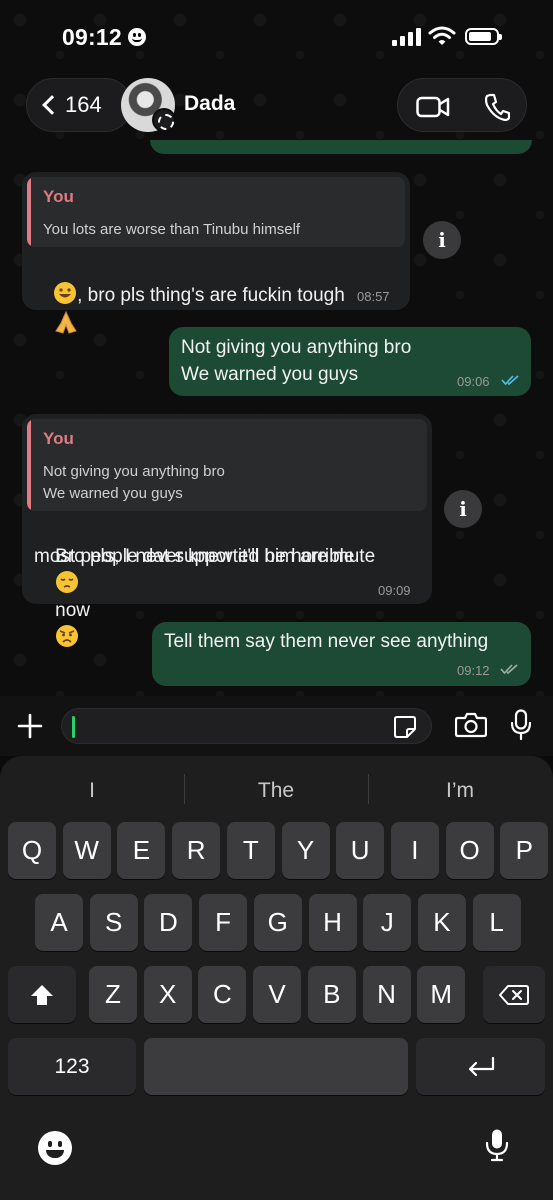 This screenshot has width=553, height=1200. What do you see at coordinates (441, 994) in the screenshot?
I see `key-m: M` at bounding box center [441, 994].